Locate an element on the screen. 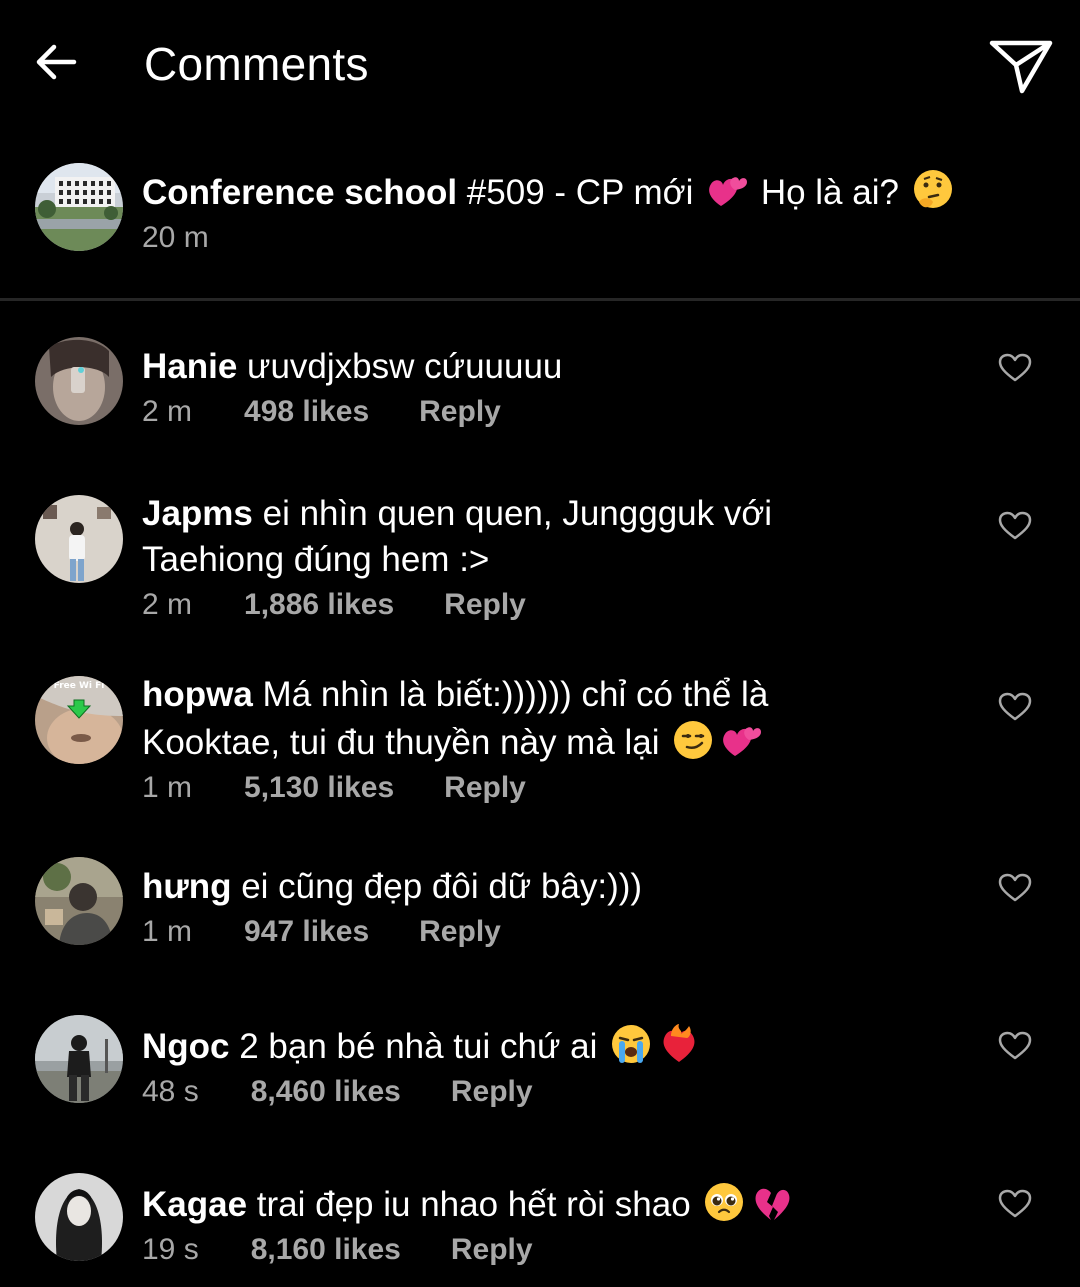  comment-body: trai đẹp iu nhao hết ròi shao is located at coordinates (474, 1204).